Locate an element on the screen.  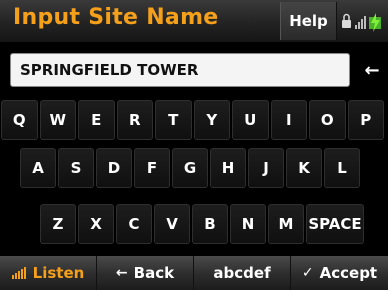
accept-button: ✓ Accept is located at coordinates (339, 273).